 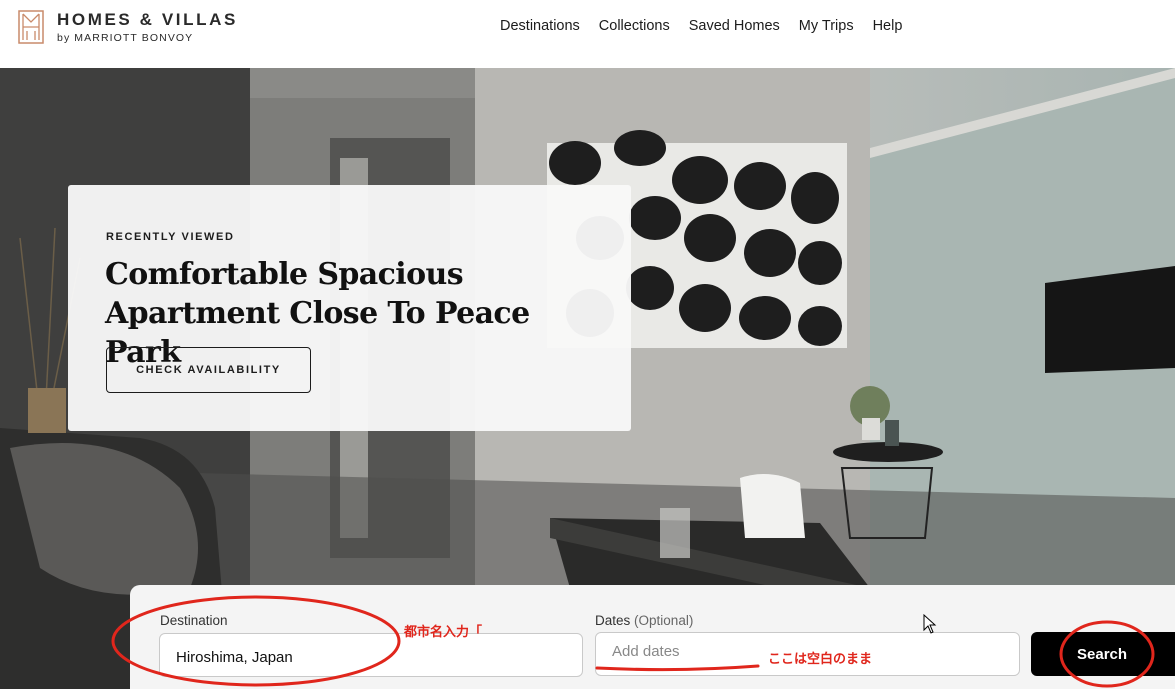 I want to click on dates-annotation-note: ここは空白のまま, so click(x=820, y=658).